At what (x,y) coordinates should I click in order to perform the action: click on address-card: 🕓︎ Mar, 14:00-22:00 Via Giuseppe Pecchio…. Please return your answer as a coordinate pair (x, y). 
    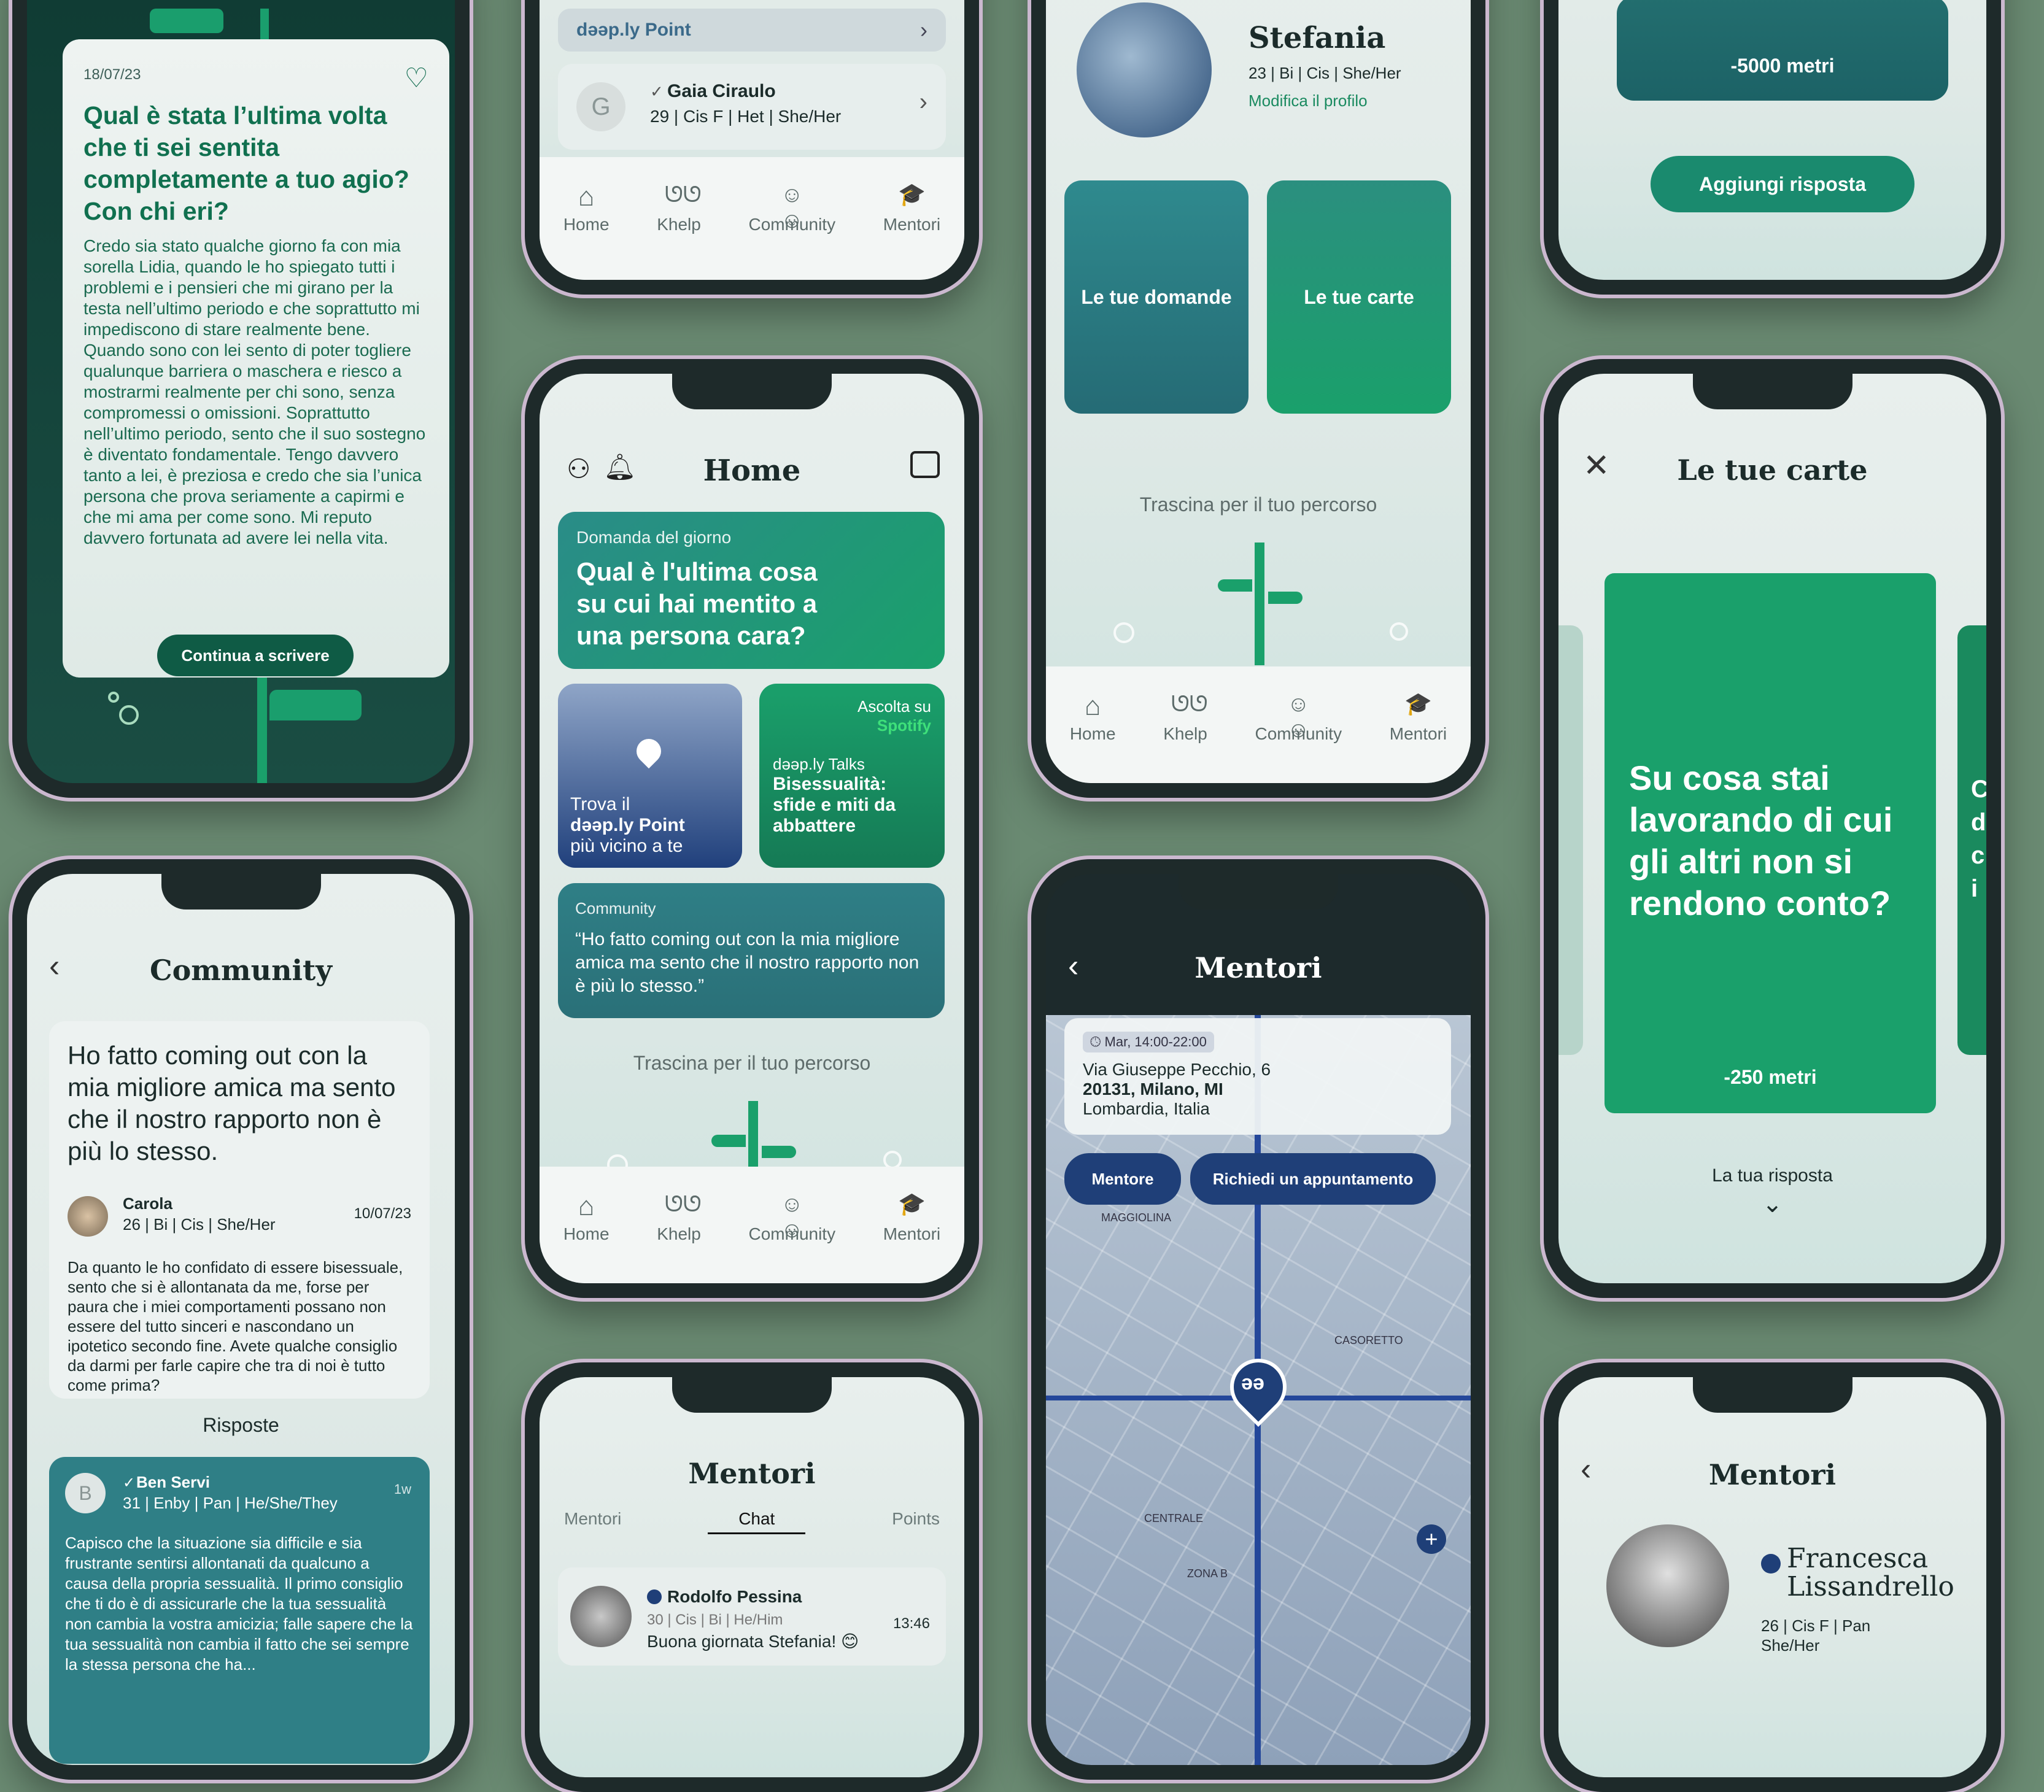
    Looking at the image, I should click on (1258, 1077).